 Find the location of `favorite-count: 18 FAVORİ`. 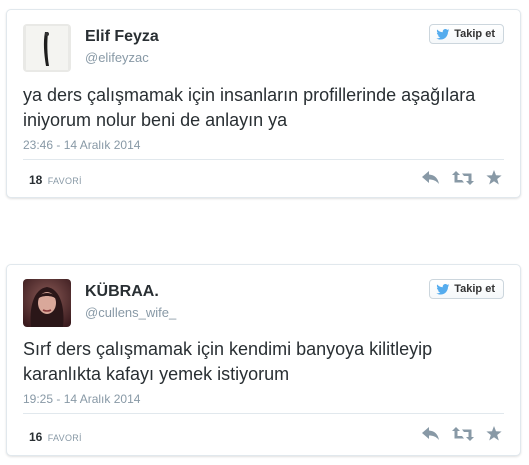

favorite-count: 18 FAVORİ is located at coordinates (55, 180).